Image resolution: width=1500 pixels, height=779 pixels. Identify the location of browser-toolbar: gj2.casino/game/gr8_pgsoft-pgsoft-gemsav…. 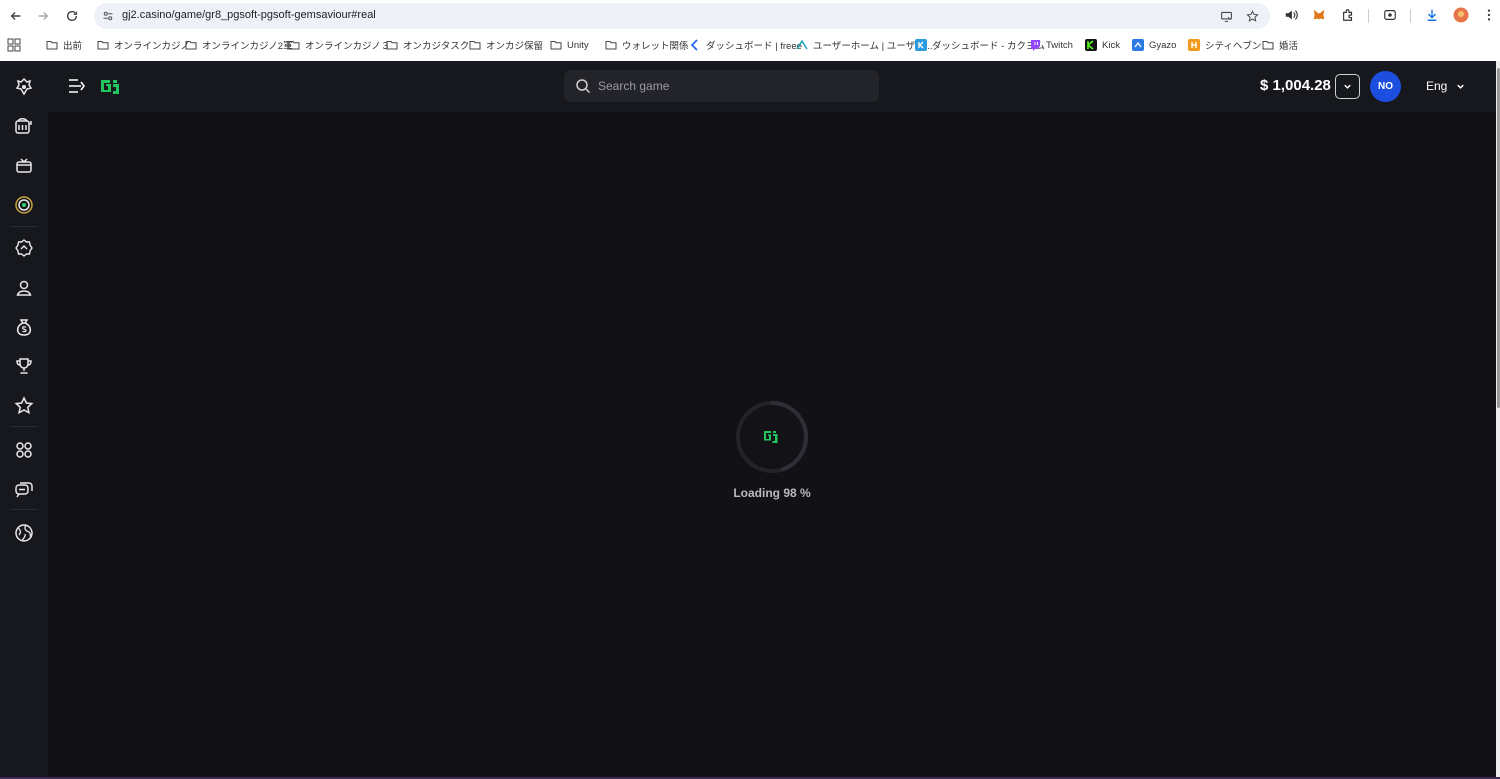
(750, 16).